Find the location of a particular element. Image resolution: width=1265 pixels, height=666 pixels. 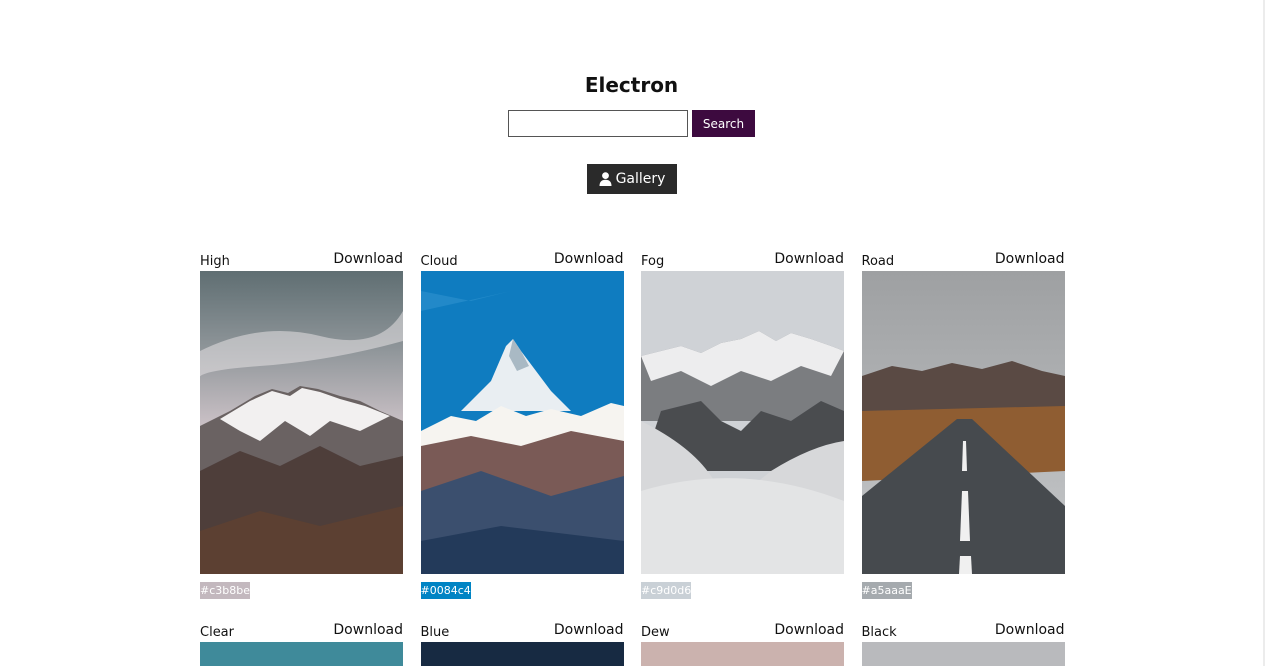

card-image-mountain-cloud is located at coordinates (522, 422).